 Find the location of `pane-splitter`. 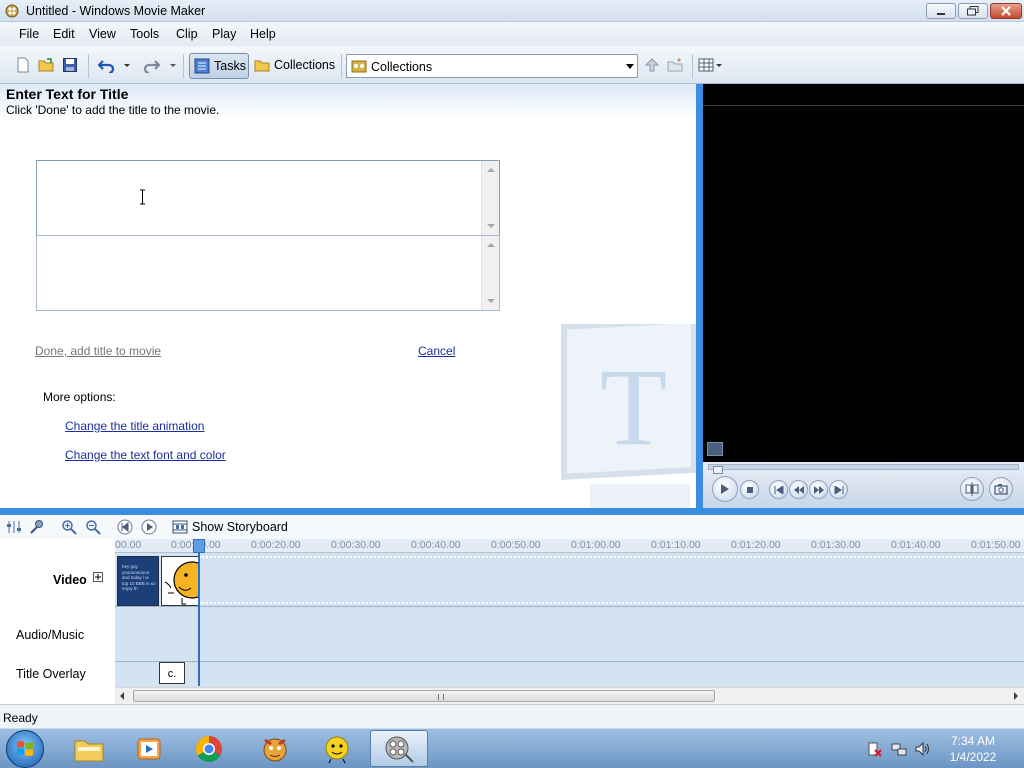

pane-splitter is located at coordinates (699, 296).